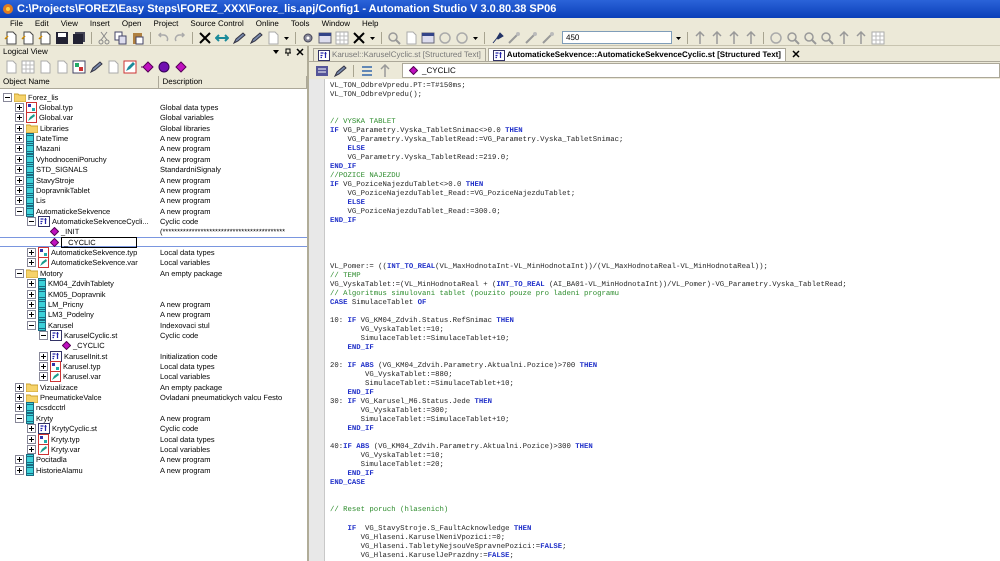 The width and height of the screenshot is (1000, 561). I want to click on editor-tab: AutomatickeSekvence::AutomatickeSekvenceCyclic.st [Structured Text], so click(637, 54).